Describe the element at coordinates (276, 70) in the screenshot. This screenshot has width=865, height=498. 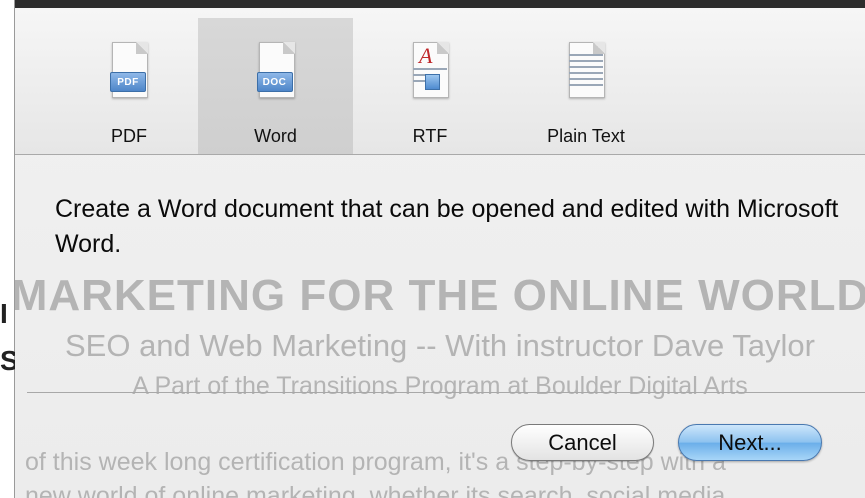
I see `word-document-icon: DOC` at that location.